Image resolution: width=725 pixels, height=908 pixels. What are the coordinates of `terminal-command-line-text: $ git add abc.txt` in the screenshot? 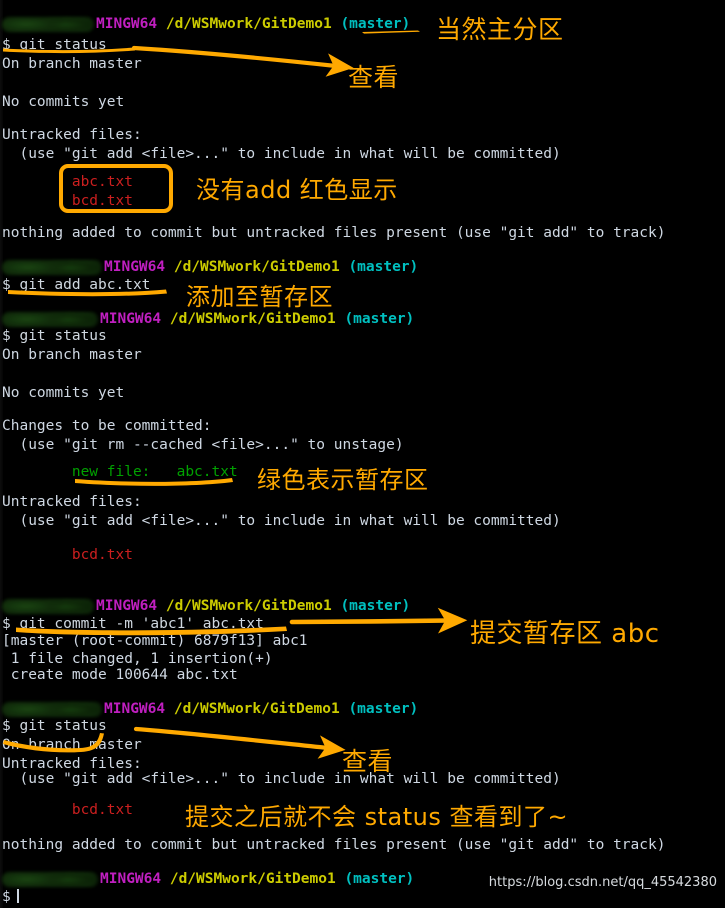 It's located at (76, 285).